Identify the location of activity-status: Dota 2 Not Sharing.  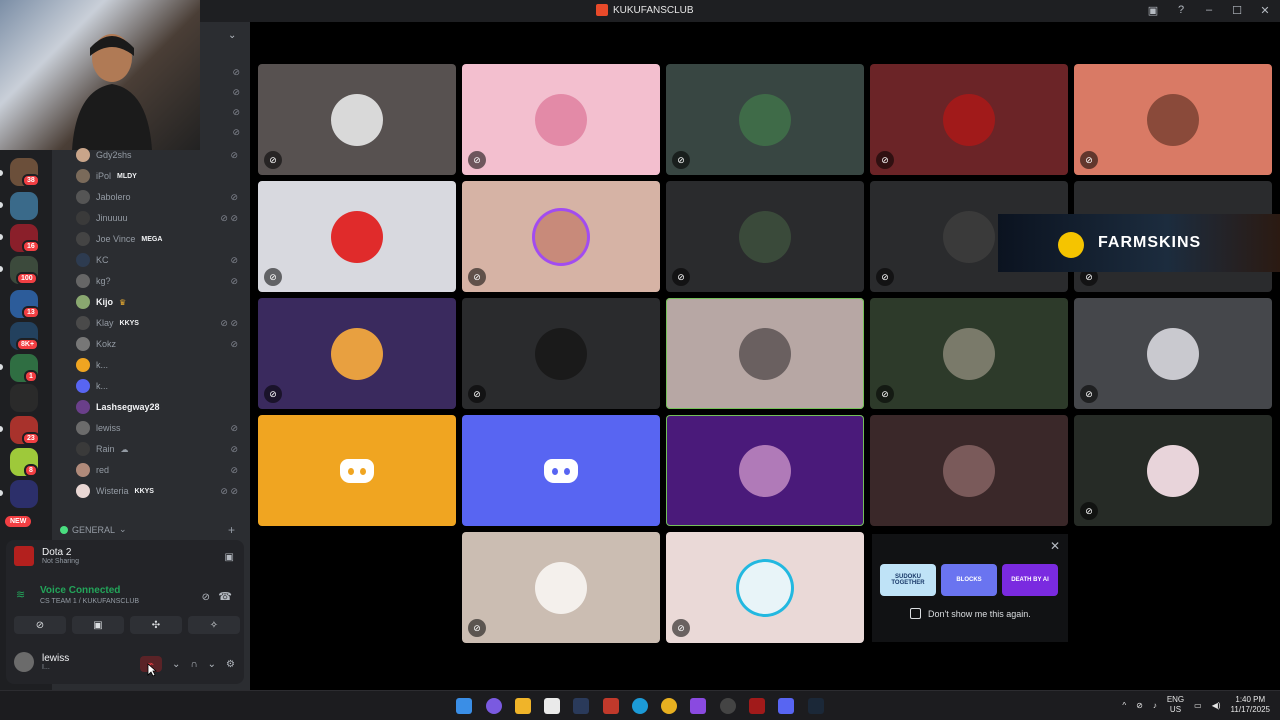
(46, 556).